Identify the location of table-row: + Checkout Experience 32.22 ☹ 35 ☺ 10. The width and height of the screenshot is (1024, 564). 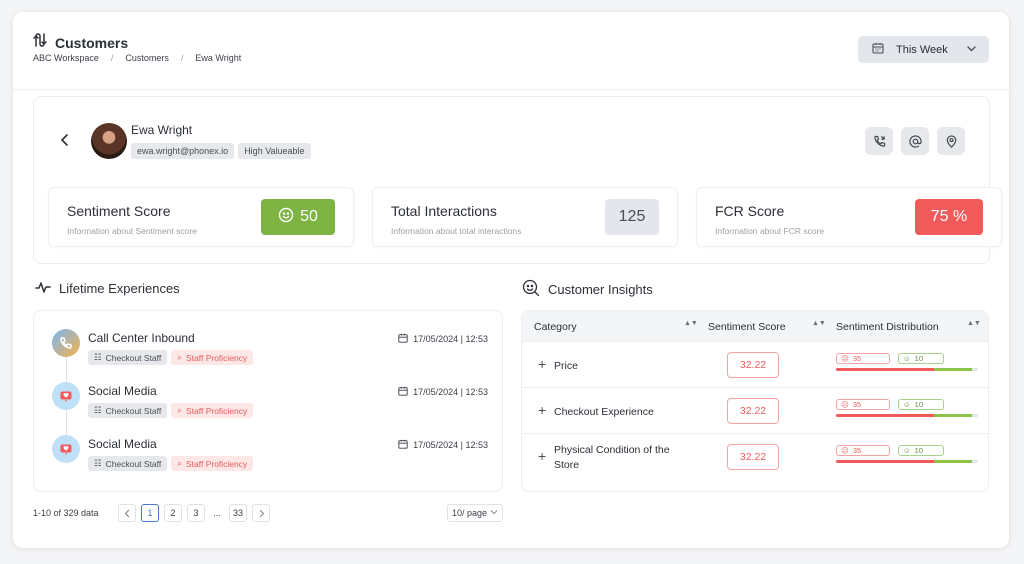
(755, 410).